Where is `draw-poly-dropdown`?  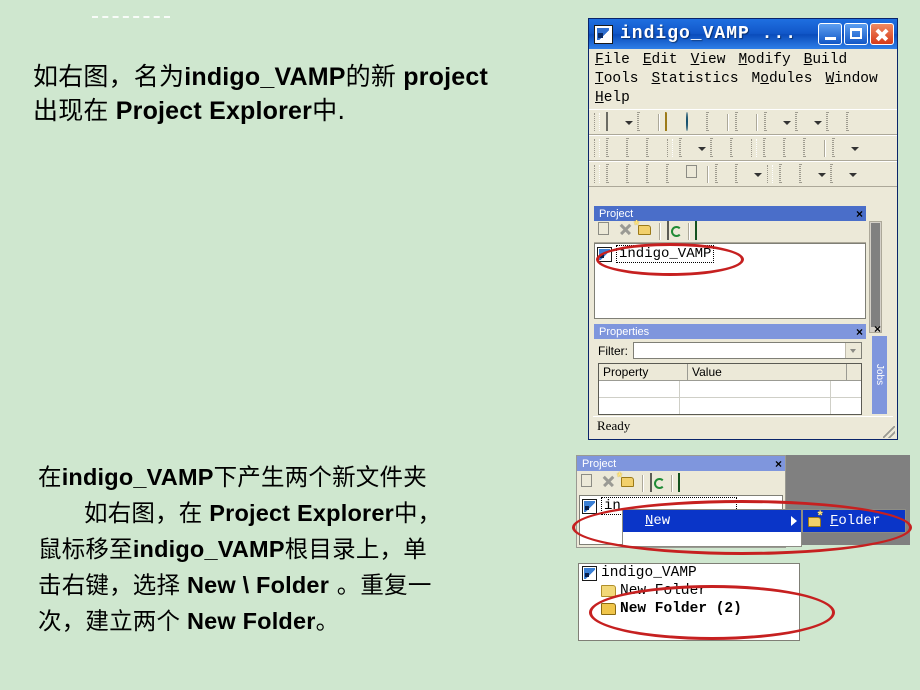 draw-poly-dropdown is located at coordinates (853, 174).